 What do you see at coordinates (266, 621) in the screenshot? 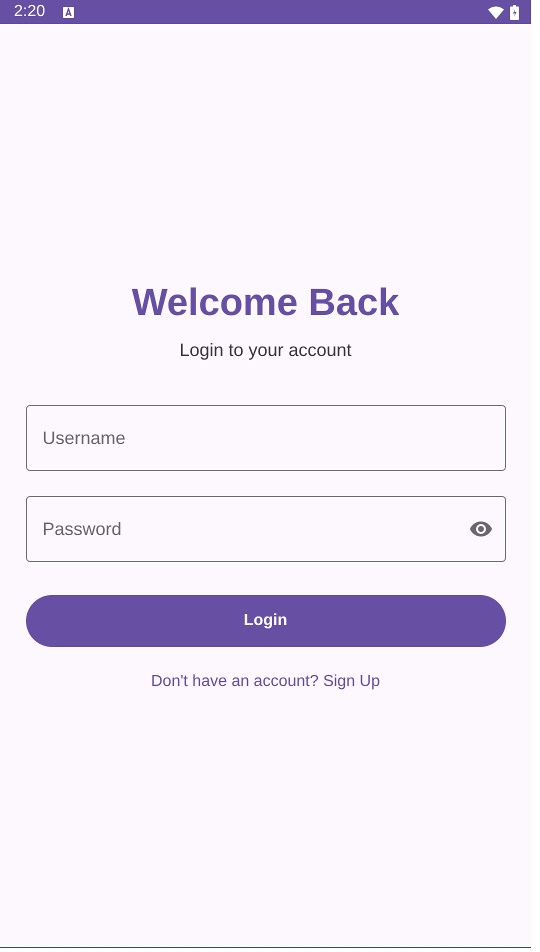
I see `login-button: Login` at bounding box center [266, 621].